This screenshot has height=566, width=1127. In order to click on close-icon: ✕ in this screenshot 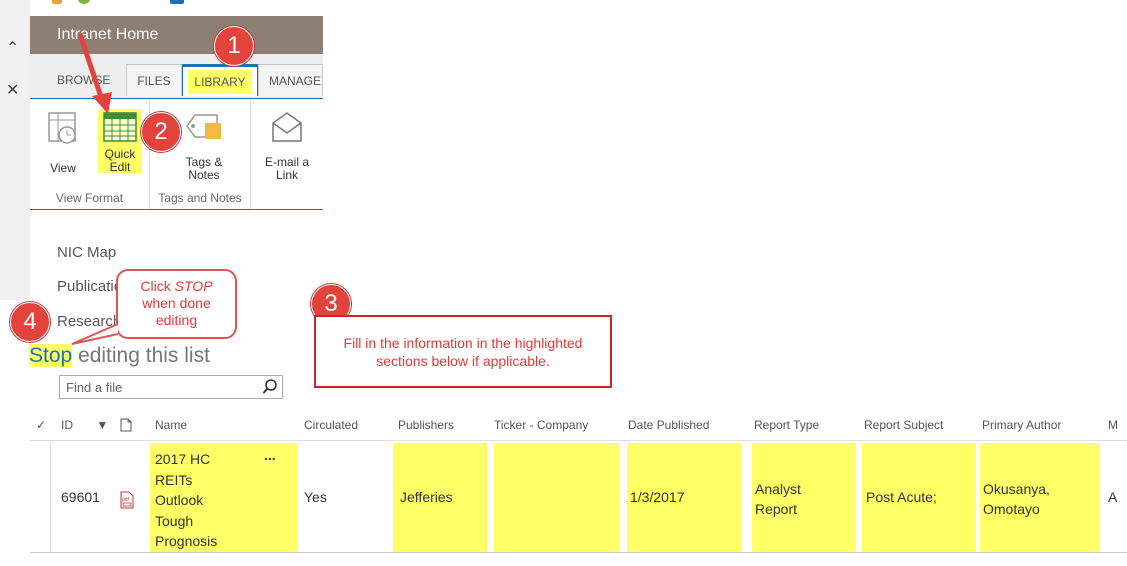, I will do `click(12, 90)`.